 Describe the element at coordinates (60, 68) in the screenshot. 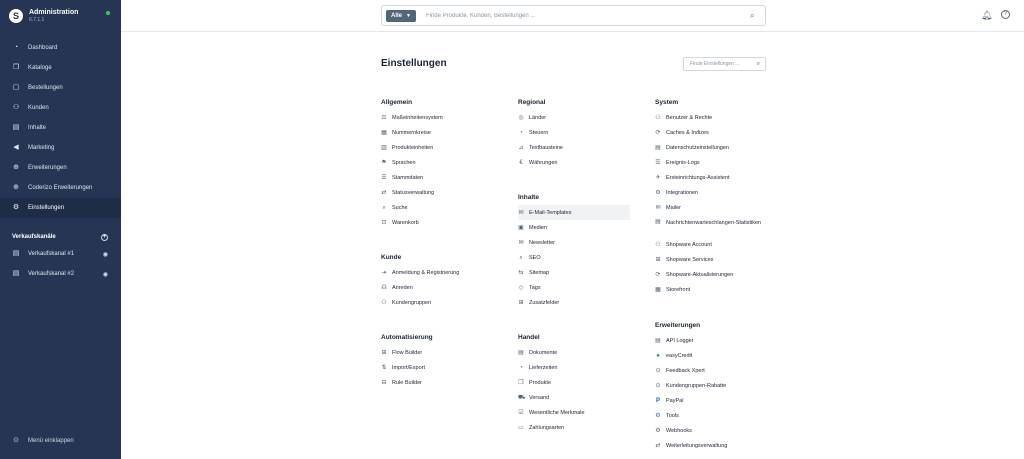

I see `nav-item-kataloge: ❐ Kataloge` at that location.